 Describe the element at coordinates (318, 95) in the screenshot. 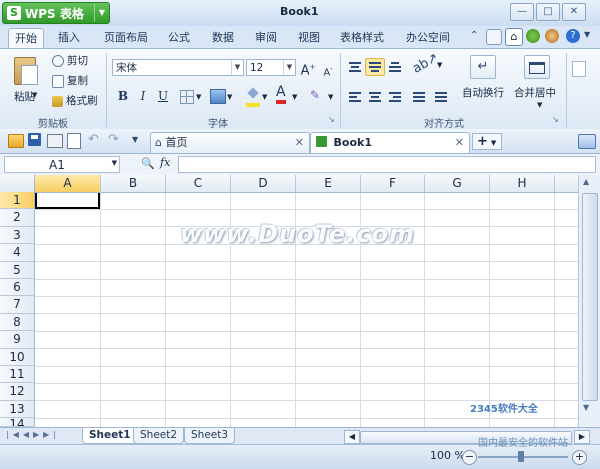

I see `clear-format-icon: ✎` at that location.